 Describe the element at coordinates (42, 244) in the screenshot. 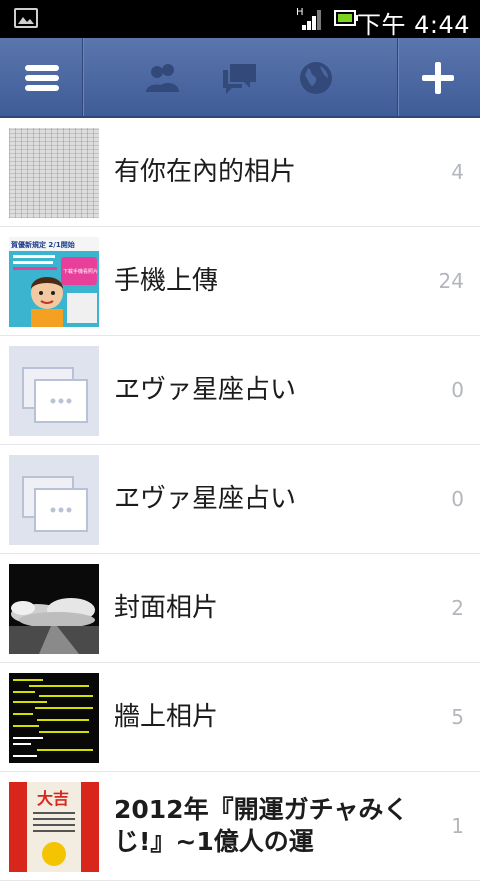

I see `thumbnail-headline: 賀優新規定 2/1開始` at that location.